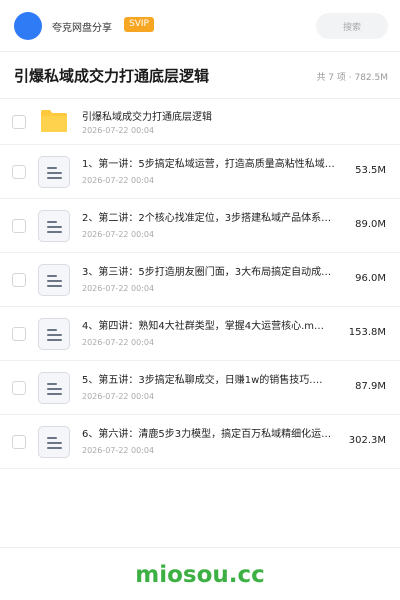  What do you see at coordinates (200, 26) in the screenshot?
I see `top-bar: 夸克网盘分享 SVIP 搜索` at bounding box center [200, 26].